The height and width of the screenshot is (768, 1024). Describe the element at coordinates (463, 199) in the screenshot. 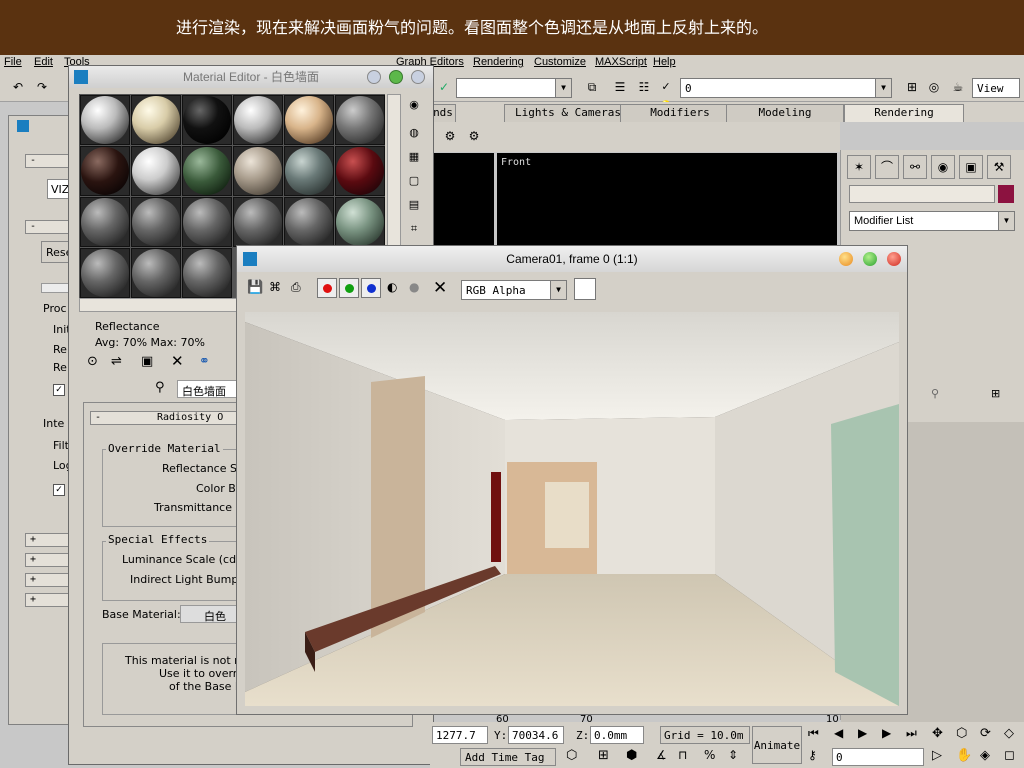

I see `viewport-left` at that location.